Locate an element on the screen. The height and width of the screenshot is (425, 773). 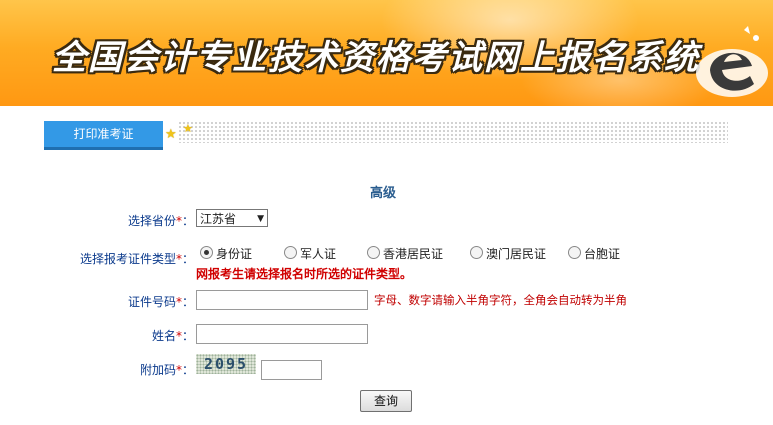
radio-label: 身份证 is located at coordinates (234, 254).